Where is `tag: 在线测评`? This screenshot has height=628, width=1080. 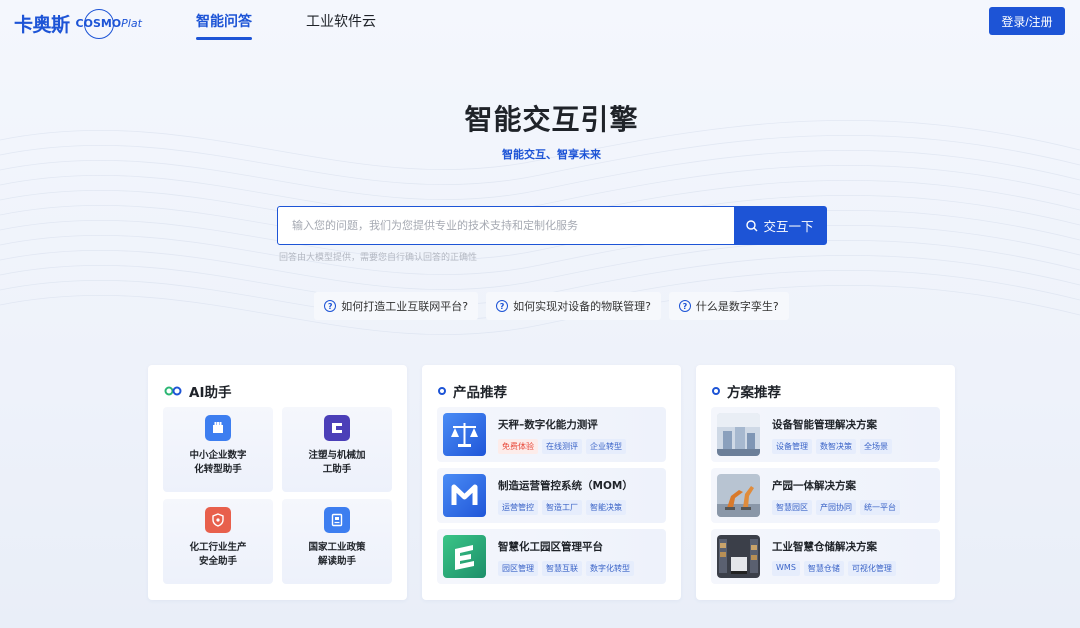
tag: 在线测评 is located at coordinates (562, 446).